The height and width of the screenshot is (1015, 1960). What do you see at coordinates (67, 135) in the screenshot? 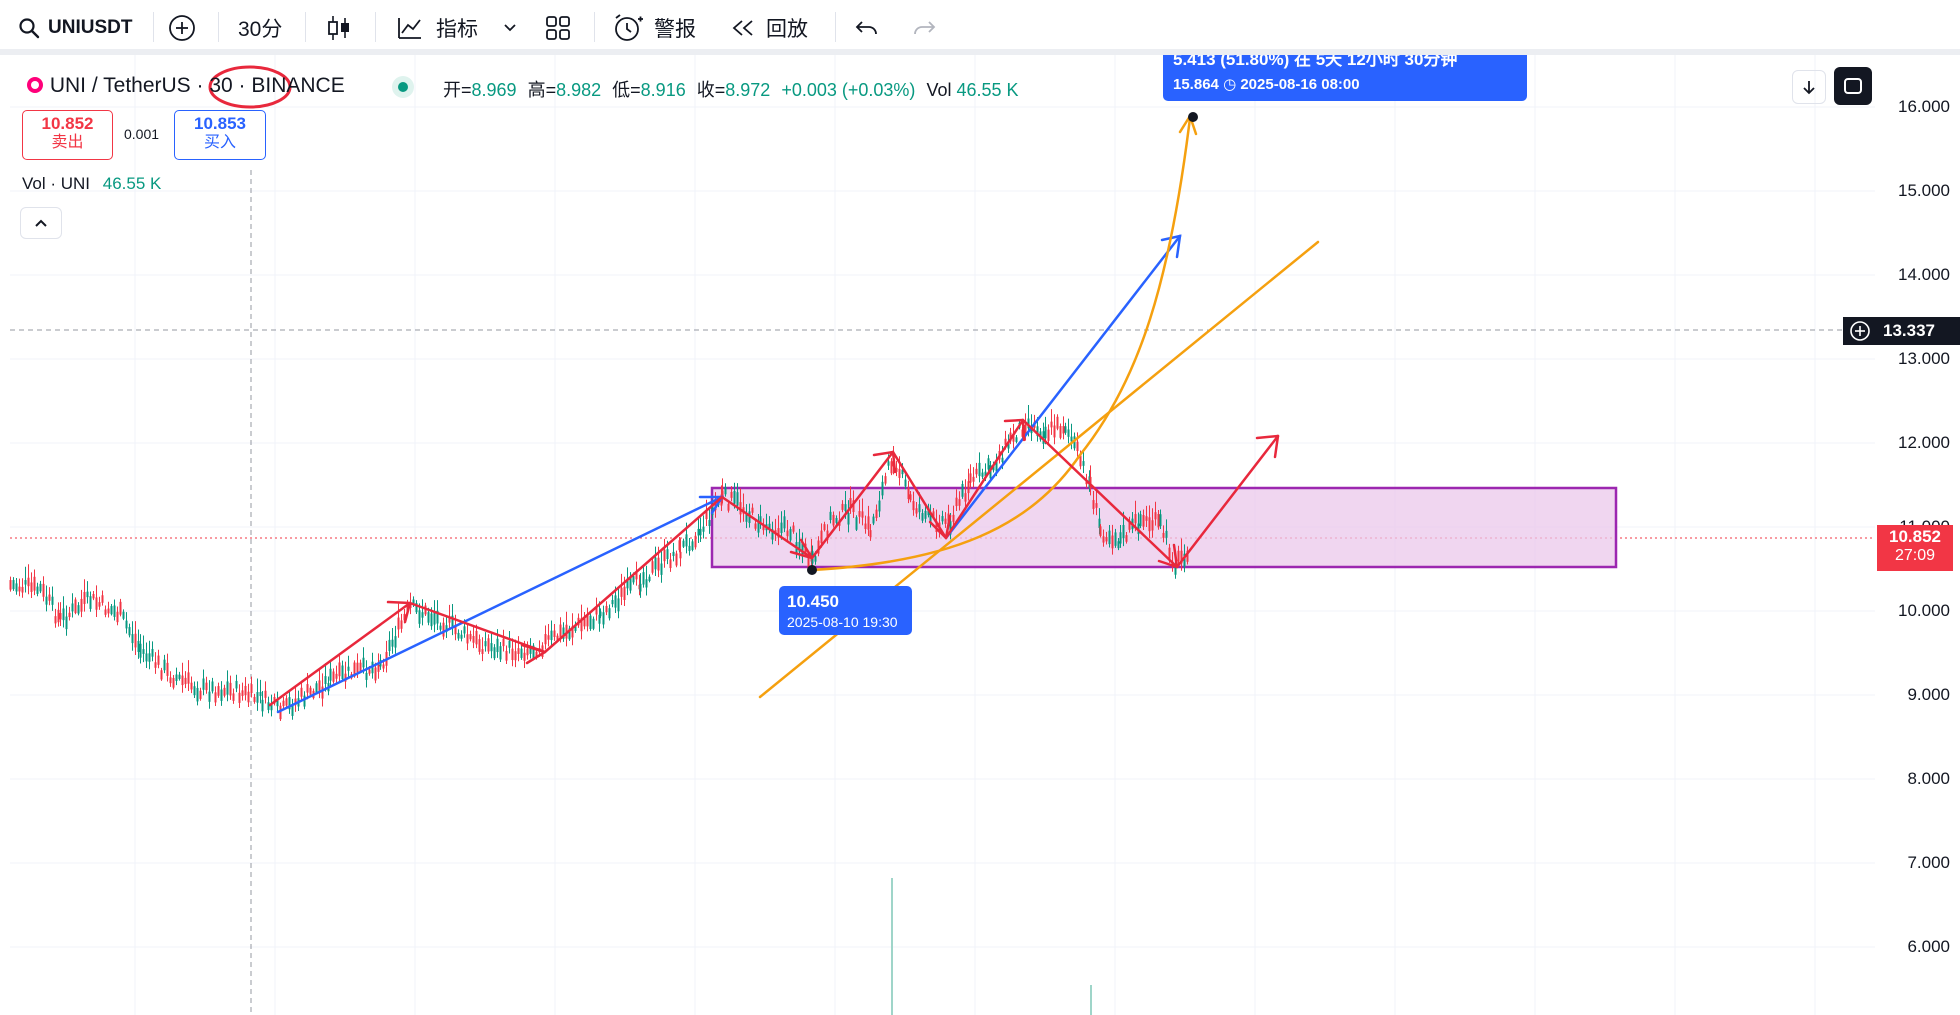
I see `sell-button: 10.852 卖出` at bounding box center [67, 135].